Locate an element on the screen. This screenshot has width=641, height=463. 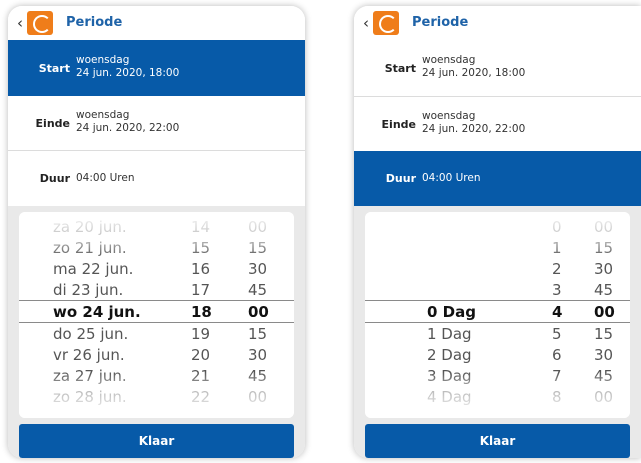
hour-option: 0 is located at coordinates (557, 227).